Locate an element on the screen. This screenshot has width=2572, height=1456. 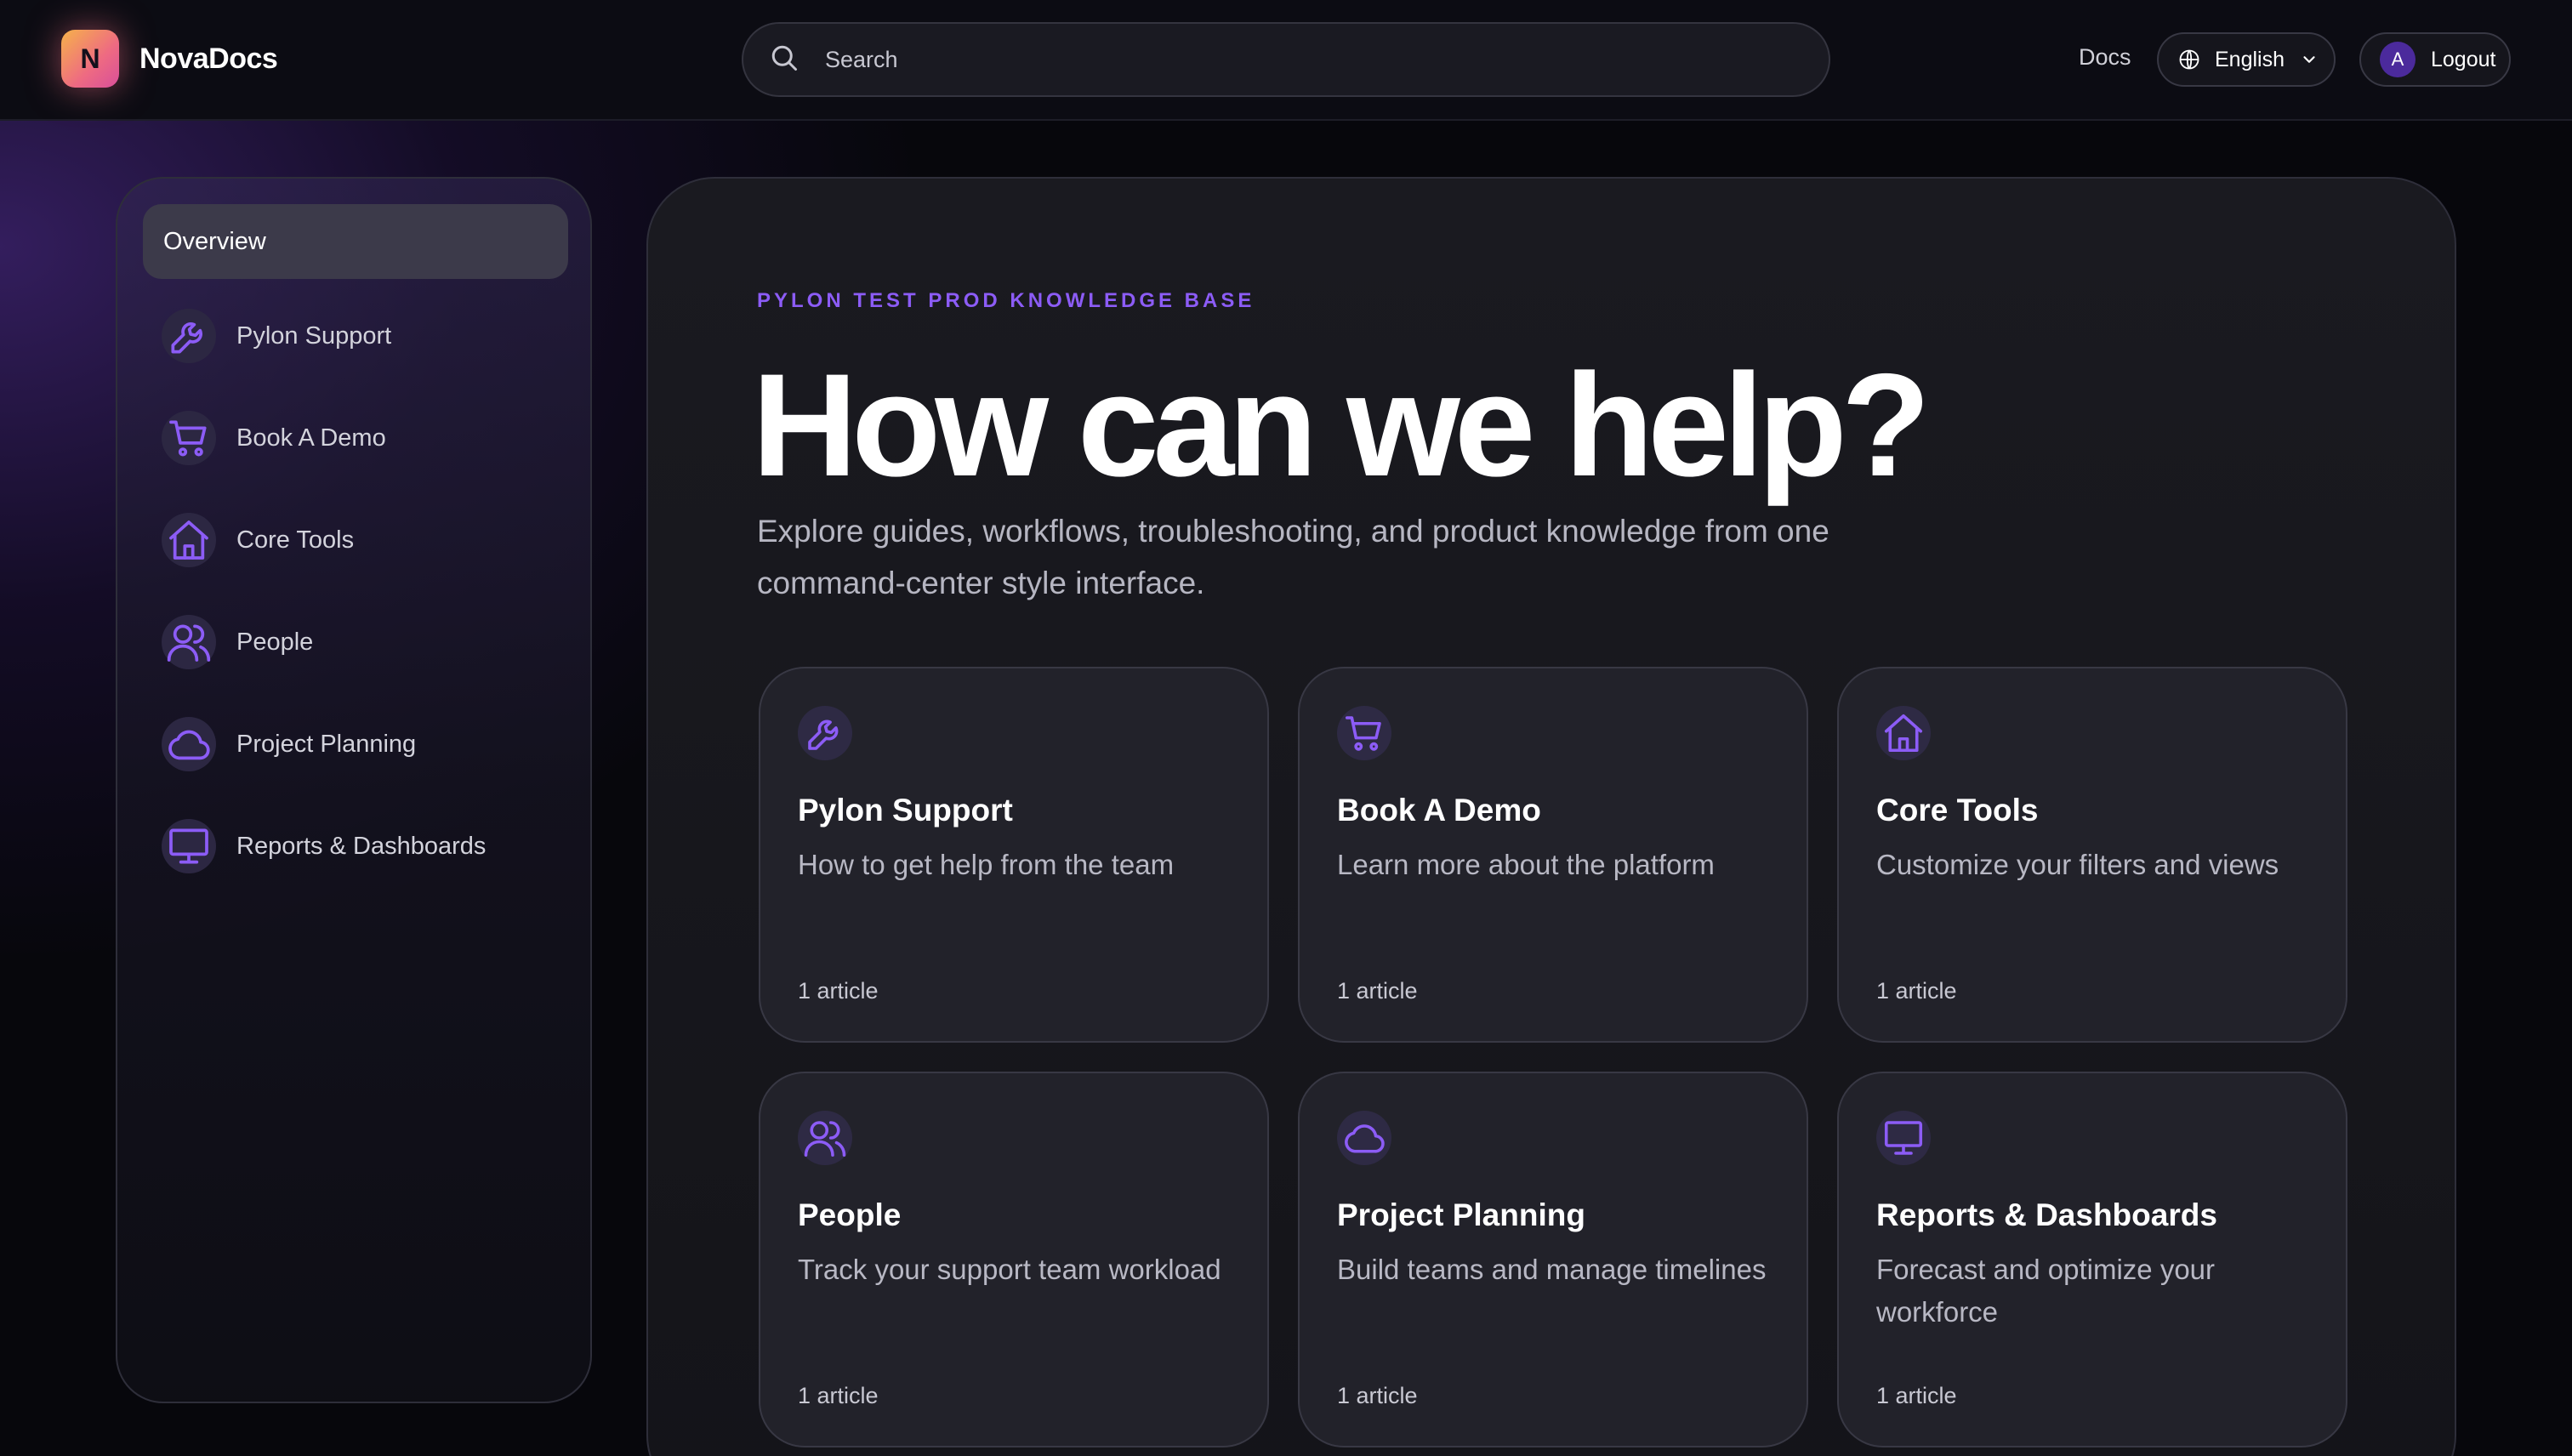
page-title: How can we help? is located at coordinates (1342, 425).